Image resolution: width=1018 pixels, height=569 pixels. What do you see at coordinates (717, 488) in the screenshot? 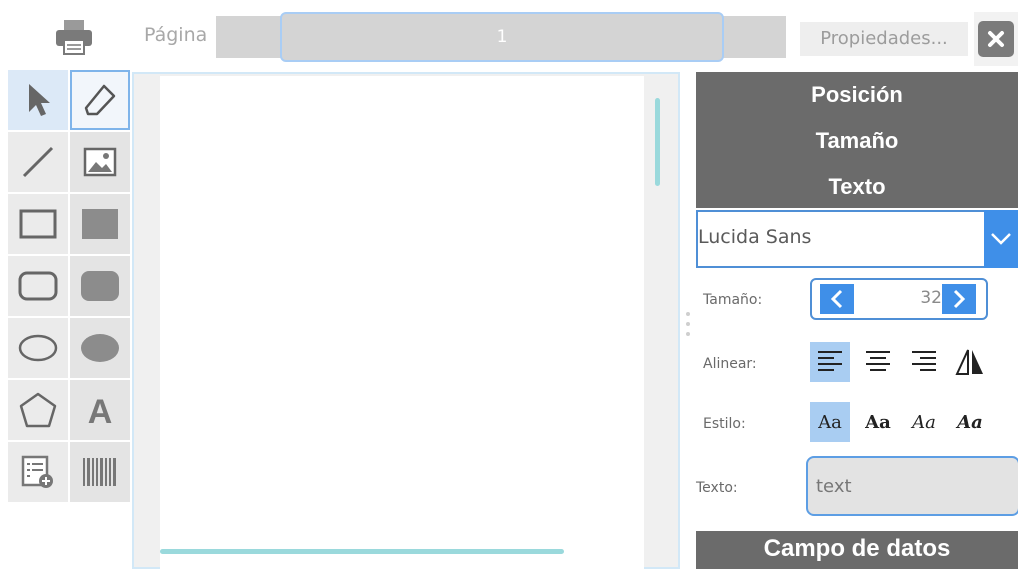
I see `text-label: Texto:` at bounding box center [717, 488].